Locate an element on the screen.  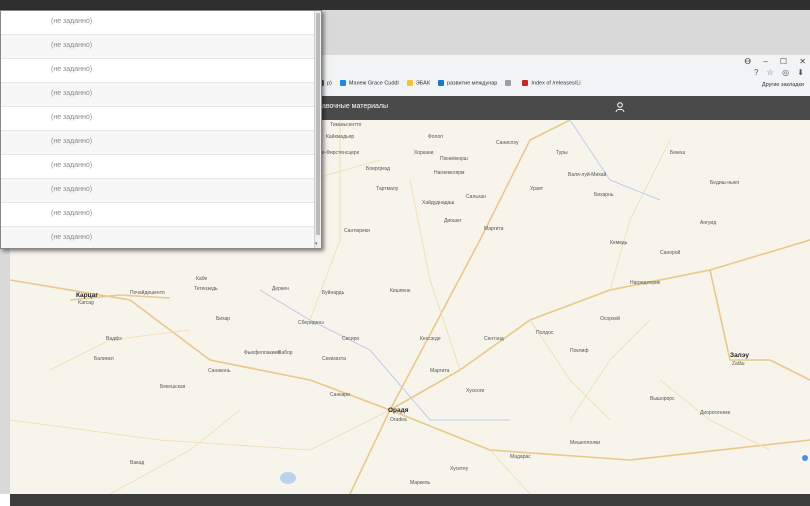
bookmark-label: ЭБАК is located at coordinates (423, 83).